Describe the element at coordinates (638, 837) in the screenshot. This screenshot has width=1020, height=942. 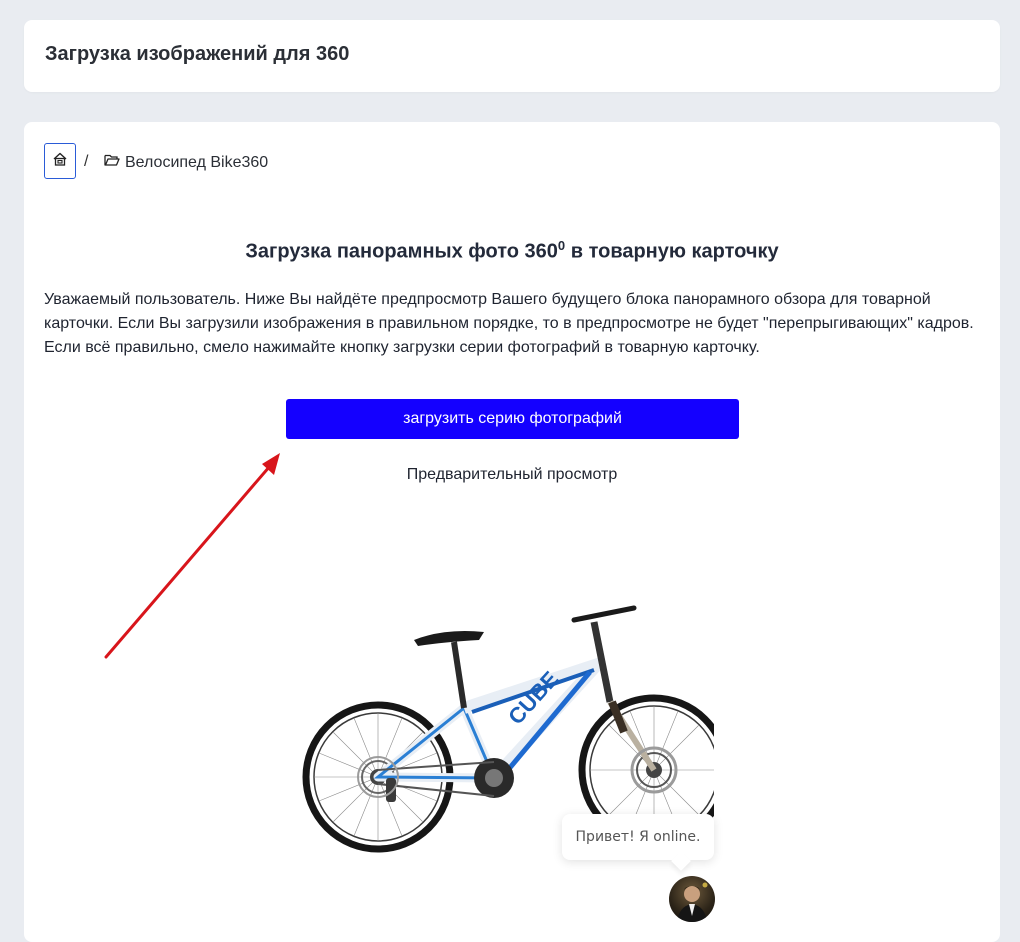
I see `chat-greeting-bubble: Привет! Я online.` at that location.